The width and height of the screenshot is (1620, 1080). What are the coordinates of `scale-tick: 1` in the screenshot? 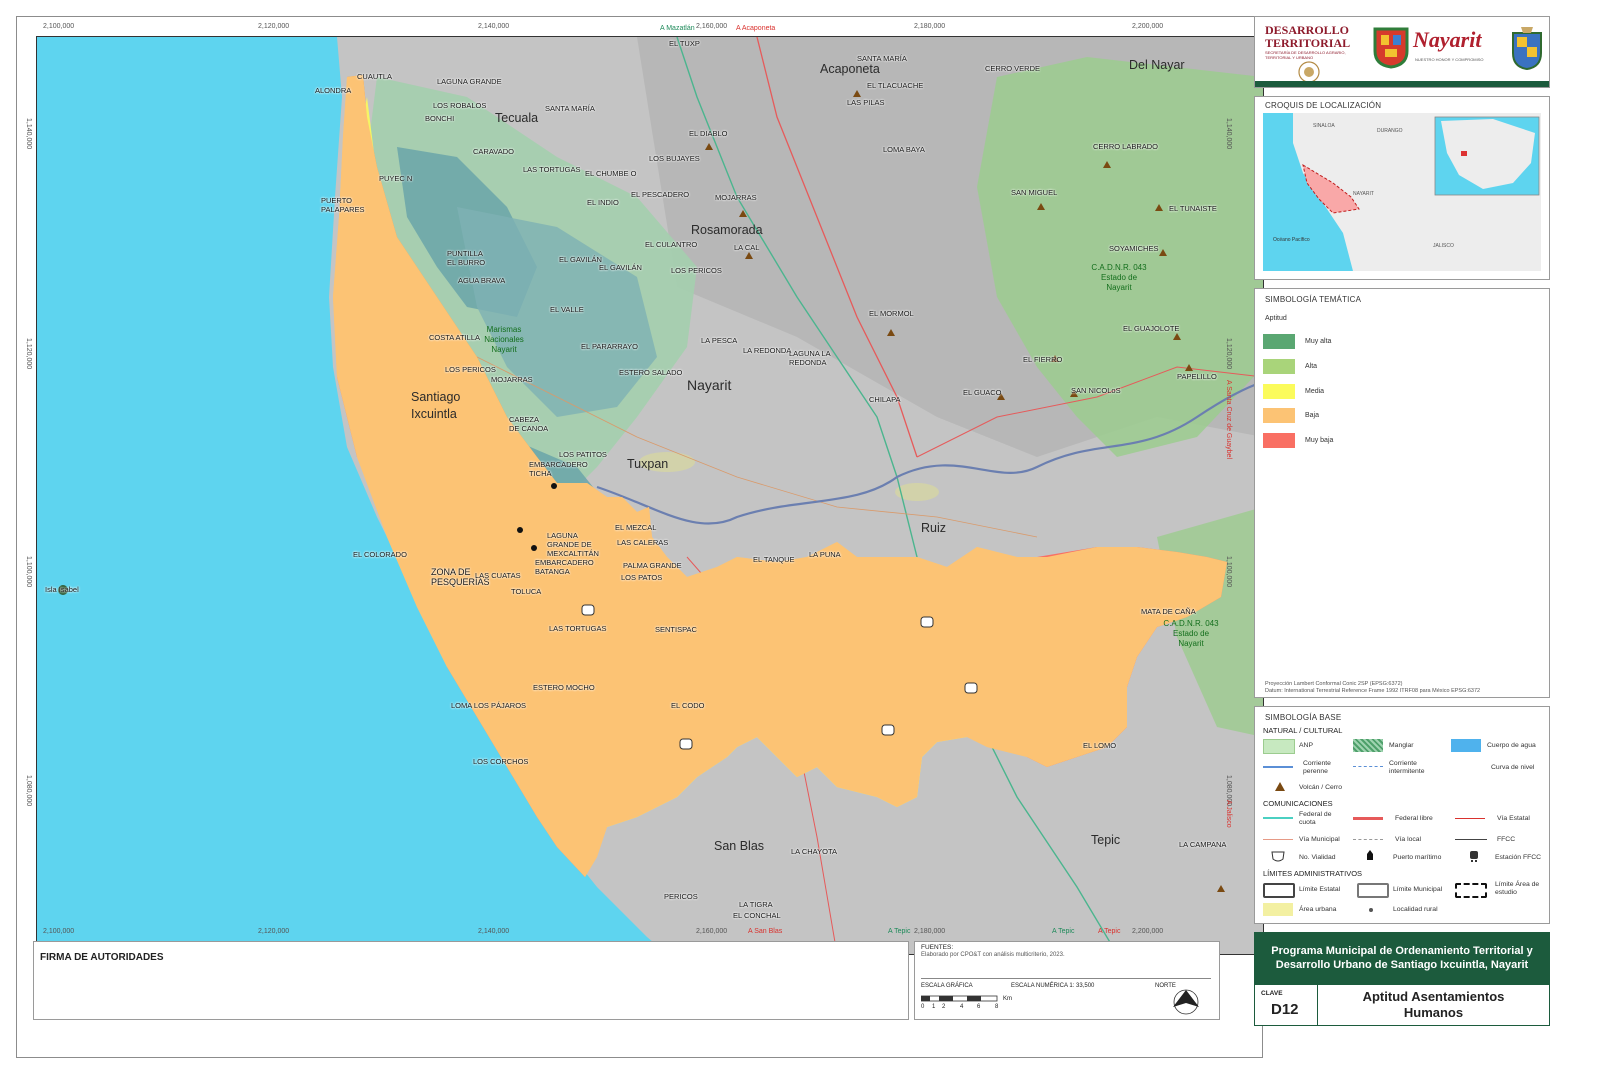 It's located at (934, 1007).